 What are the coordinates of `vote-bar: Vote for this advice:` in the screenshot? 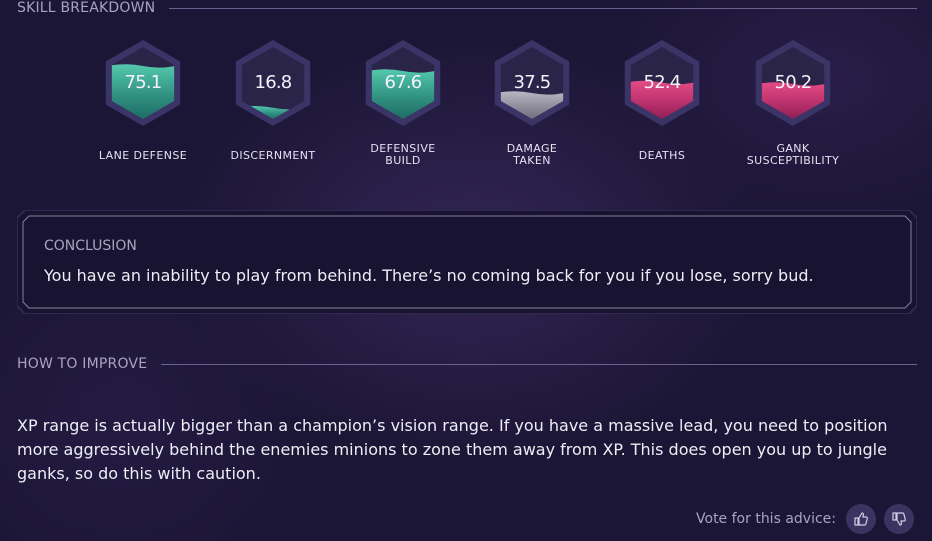 It's located at (805, 519).